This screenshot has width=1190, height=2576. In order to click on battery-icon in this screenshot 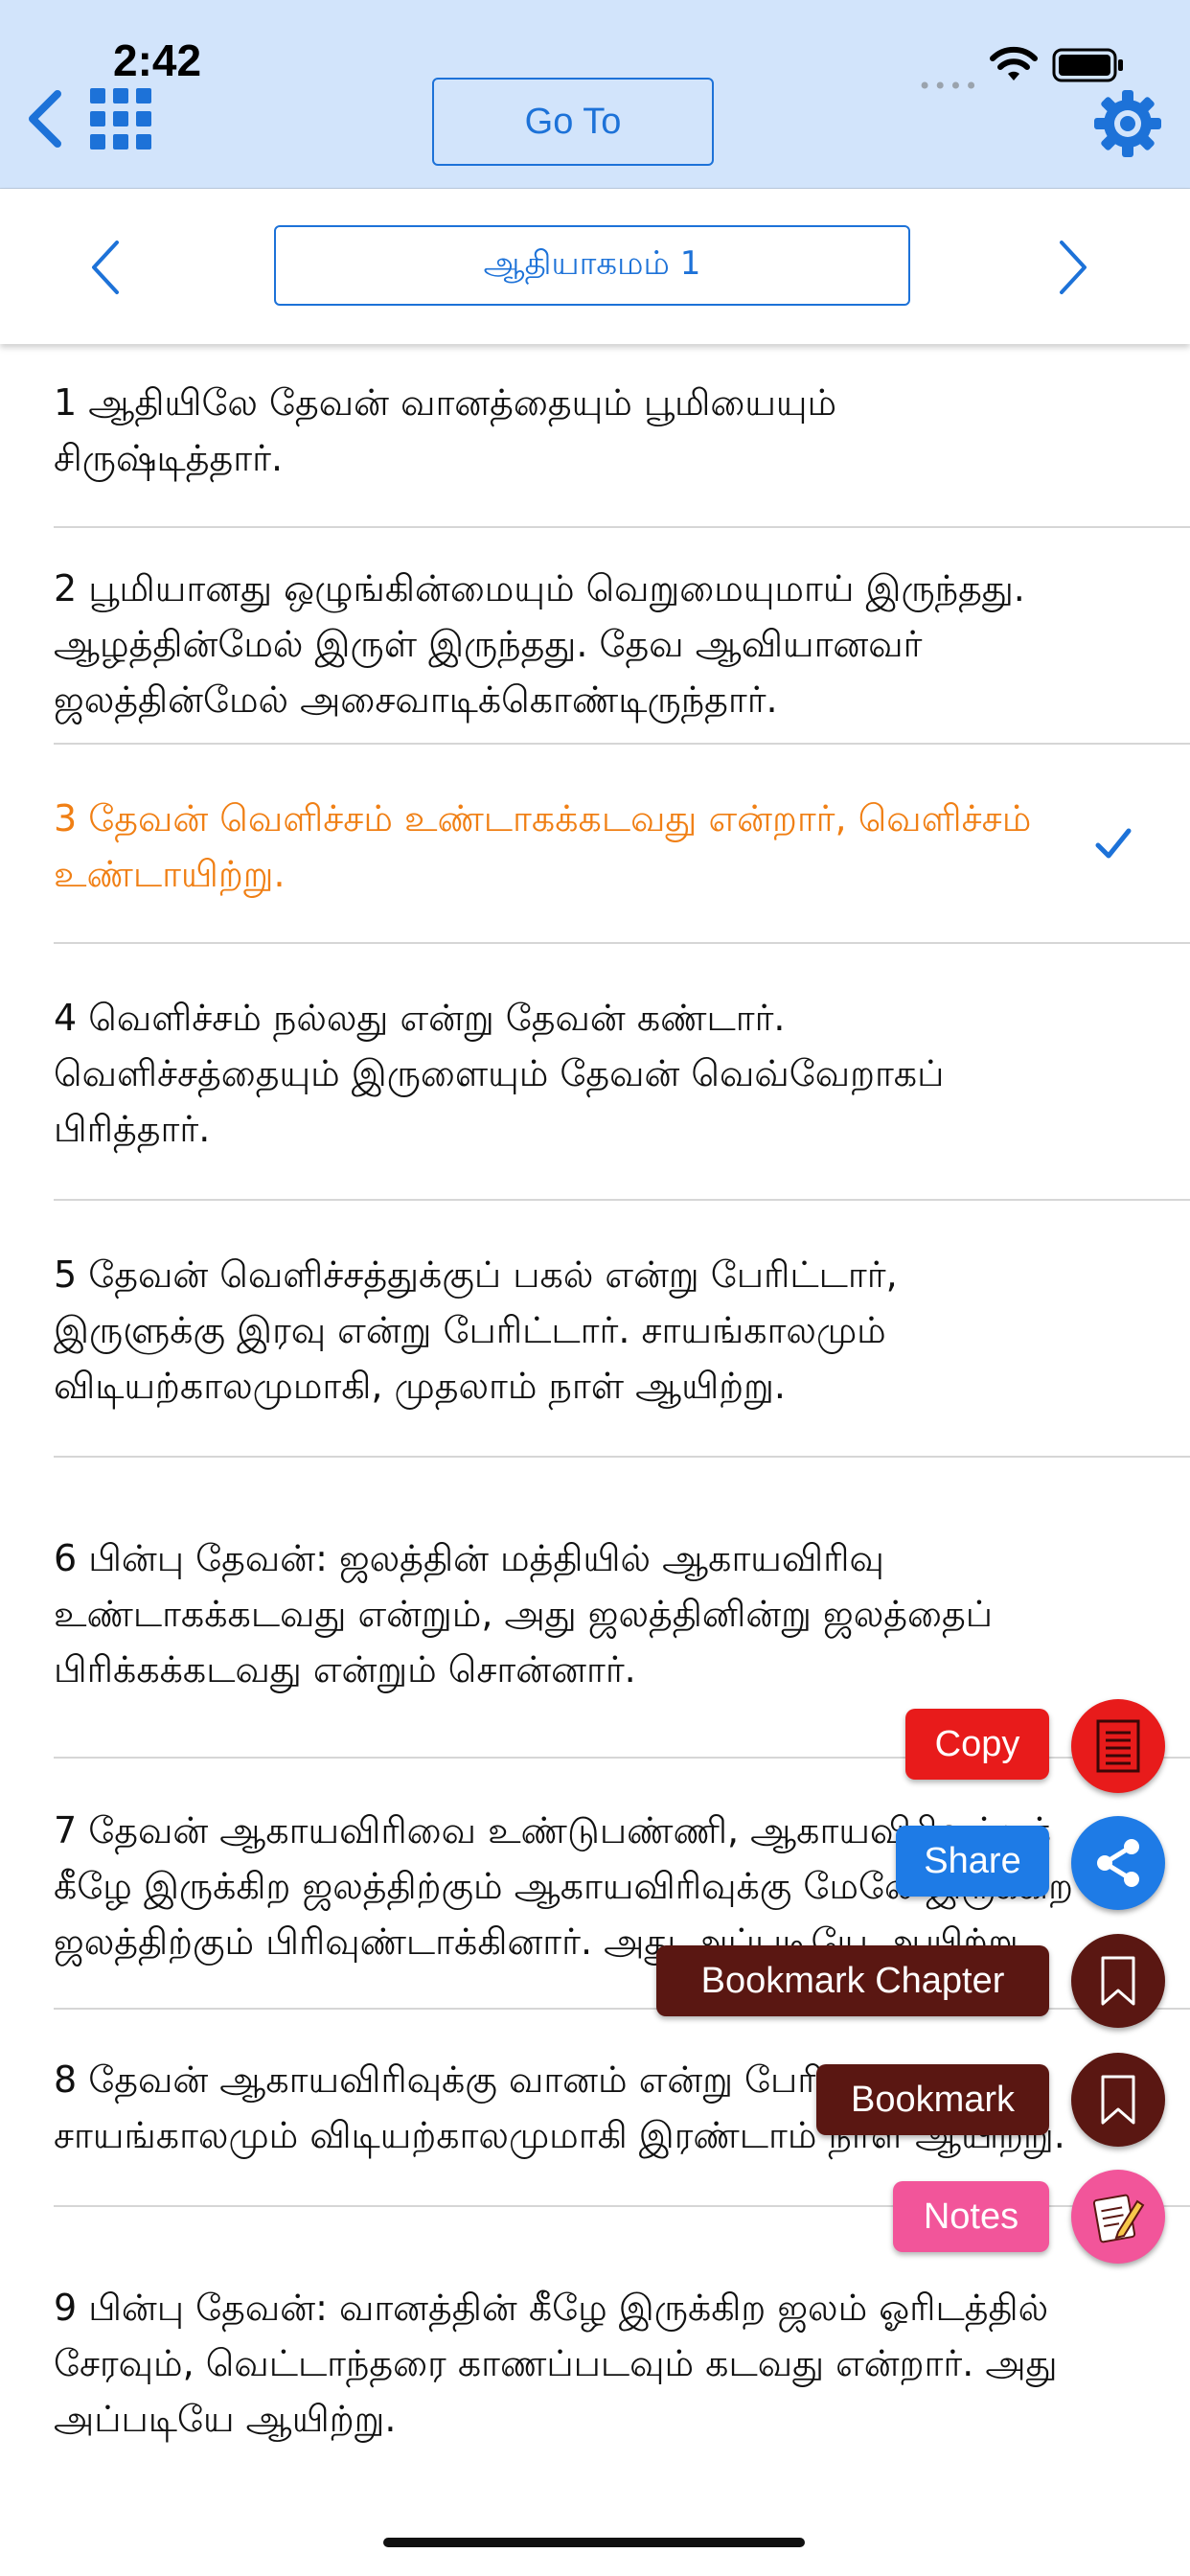, I will do `click(1088, 65)`.